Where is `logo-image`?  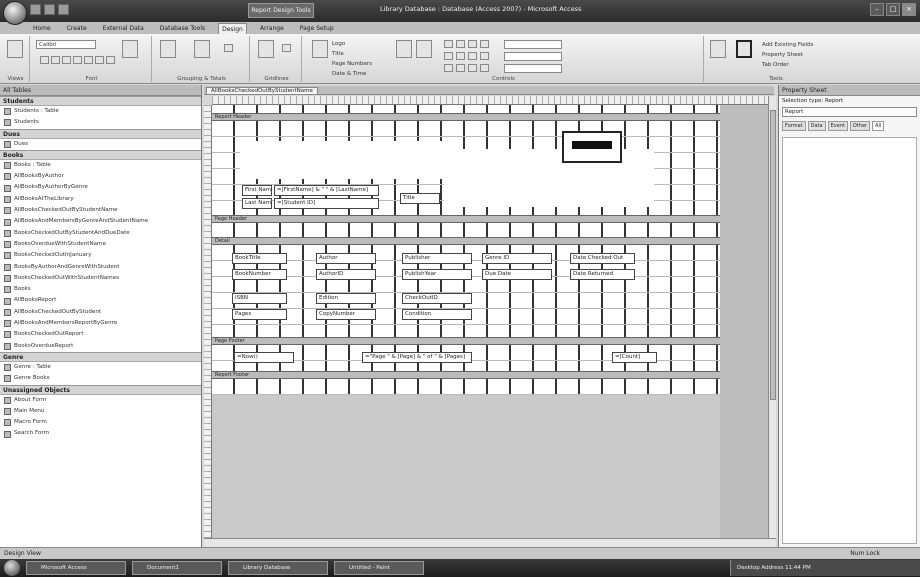 logo-image is located at coordinates (592, 147).